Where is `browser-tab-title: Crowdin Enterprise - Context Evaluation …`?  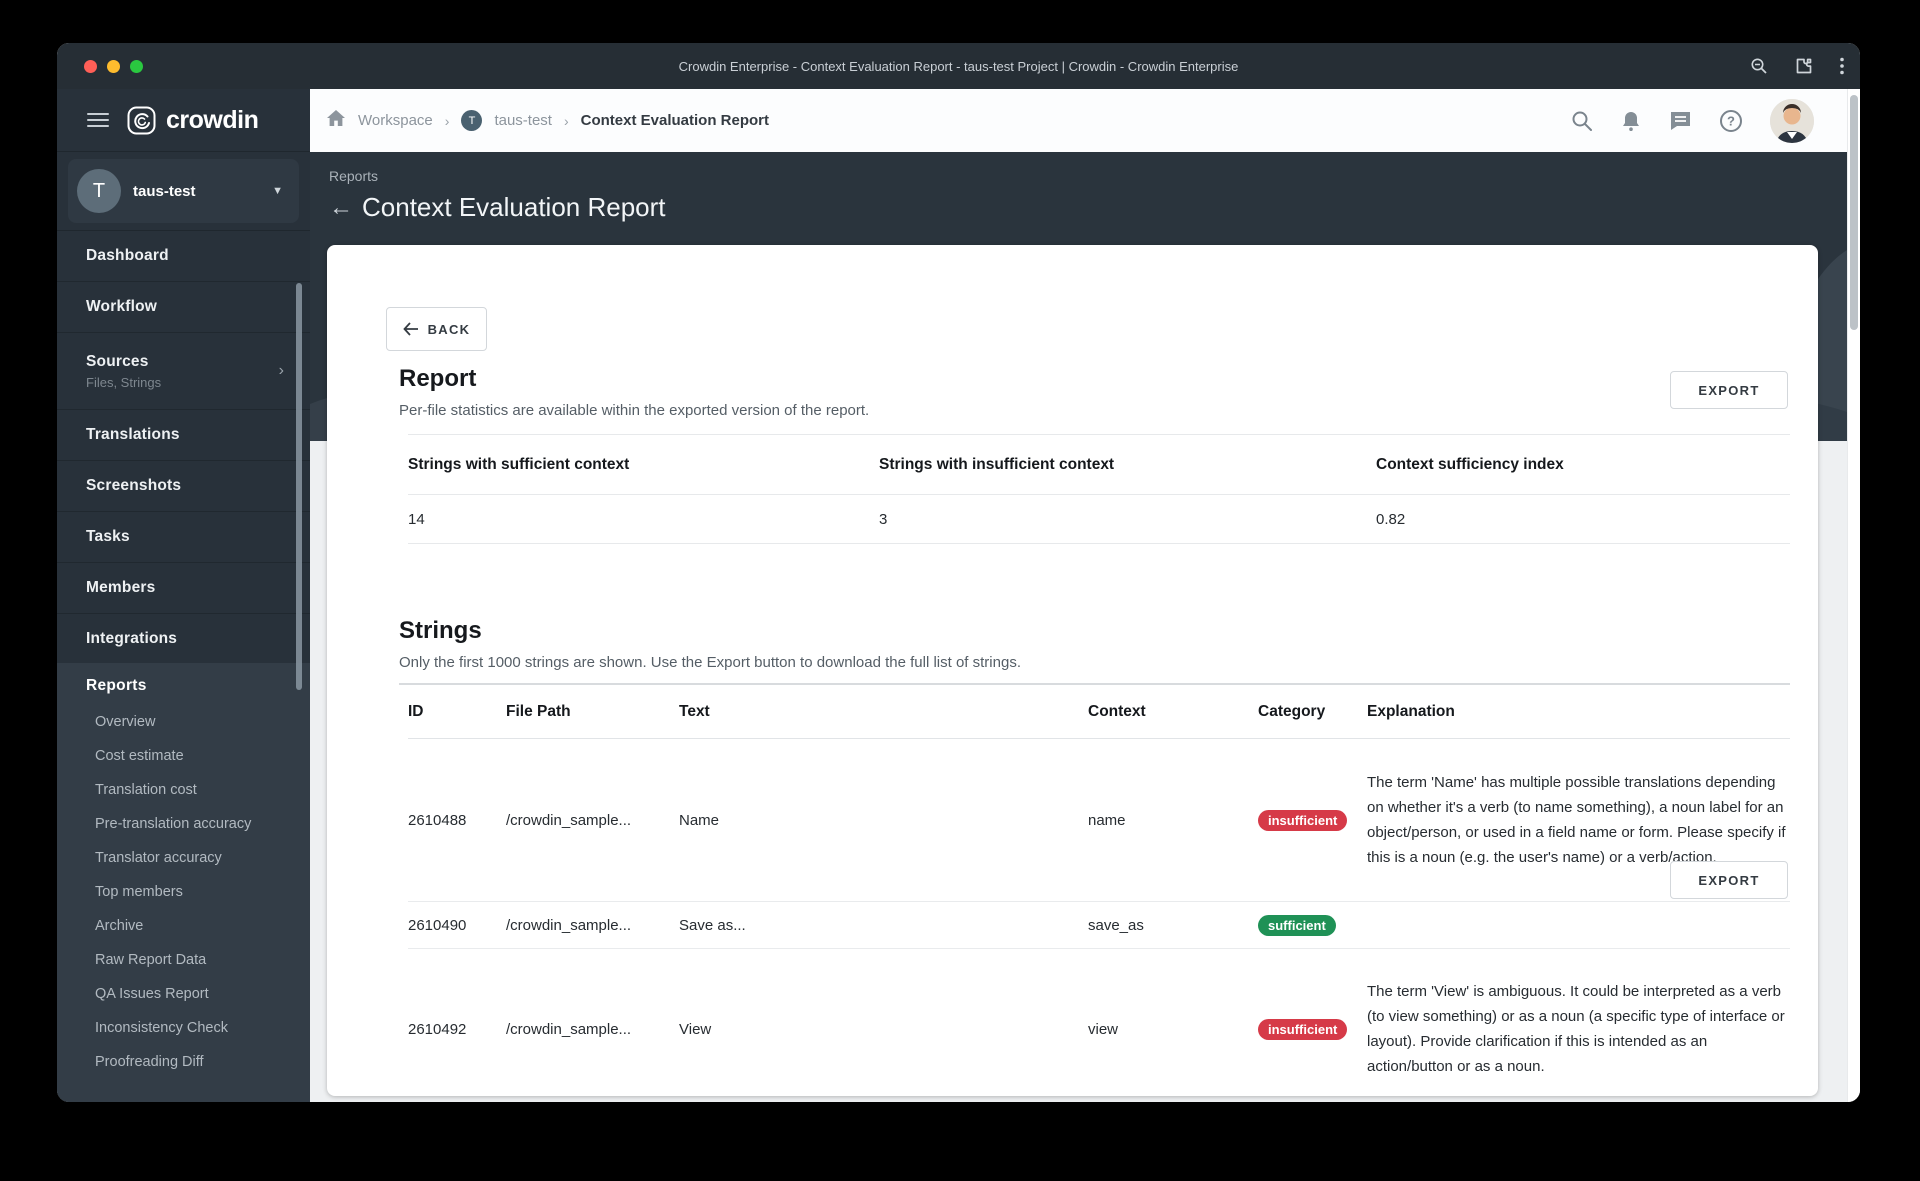 browser-tab-title: Crowdin Enterprise - Context Evaluation … is located at coordinates (958, 66).